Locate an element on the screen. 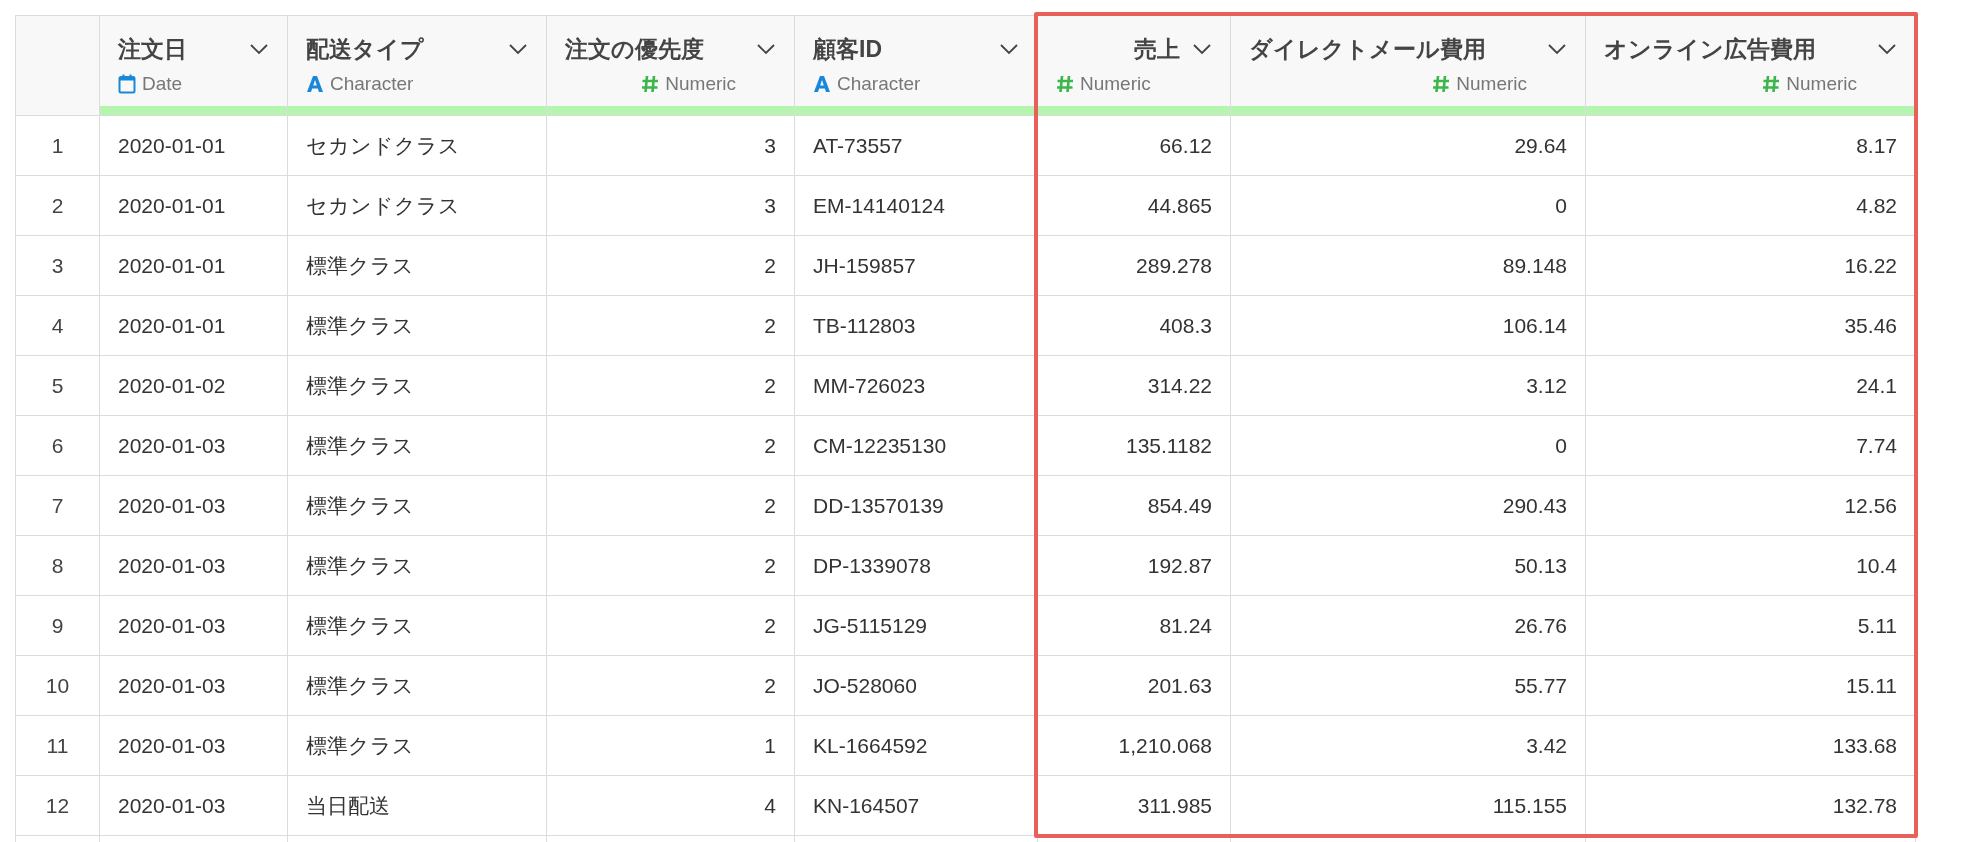 This screenshot has width=1982, height=842. table-cell: JG-5115129 is located at coordinates (916, 626).